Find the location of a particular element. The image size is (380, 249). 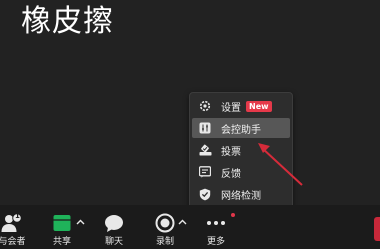

more-button: 更多 is located at coordinates (216, 227).